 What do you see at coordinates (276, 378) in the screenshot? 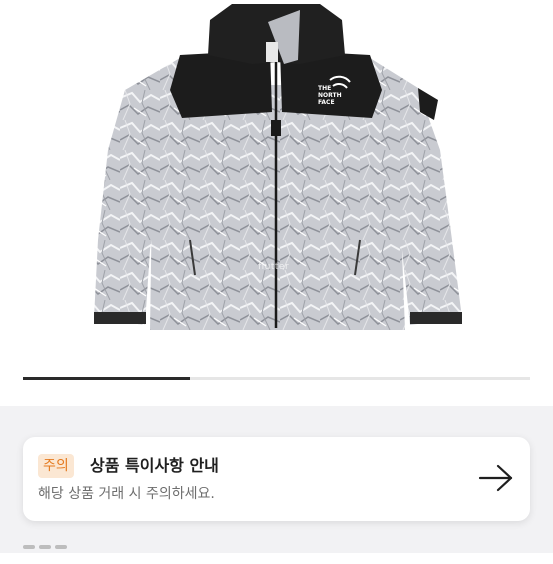
I see `carousel-progress-track` at bounding box center [276, 378].